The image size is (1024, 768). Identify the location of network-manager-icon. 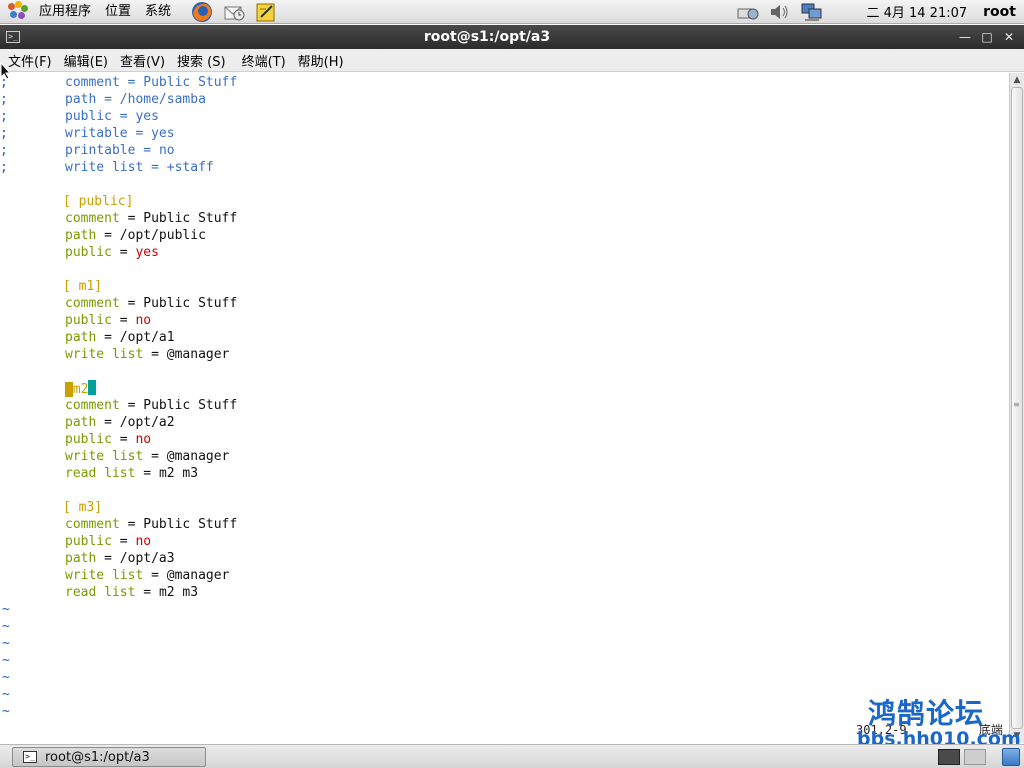
(748, 12).